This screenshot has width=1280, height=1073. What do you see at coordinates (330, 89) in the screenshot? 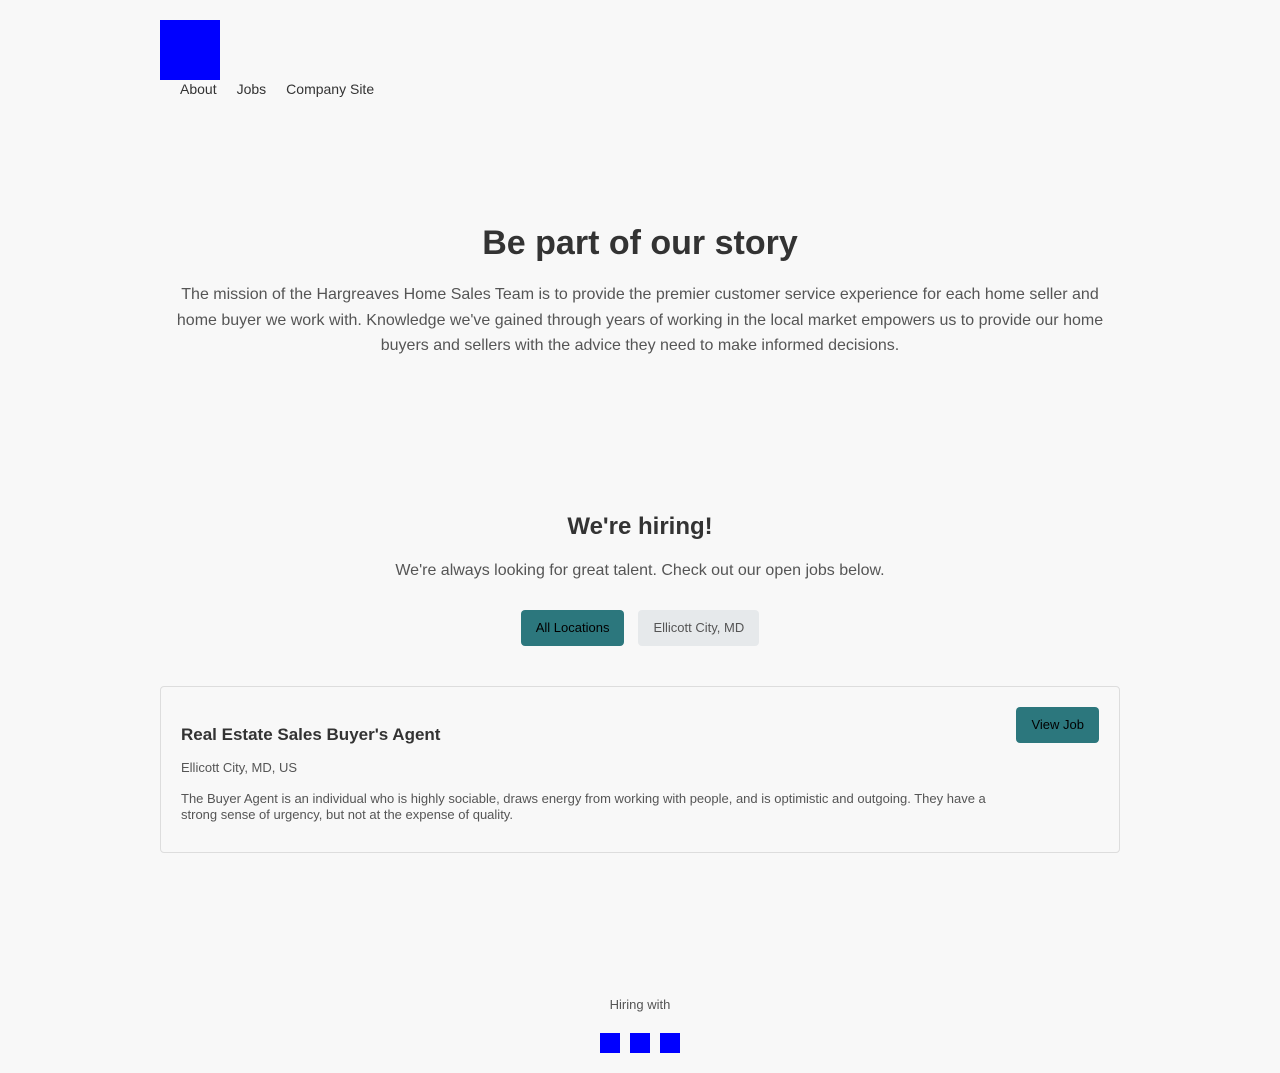
I see `nav-company-site-link: Company Site` at bounding box center [330, 89].